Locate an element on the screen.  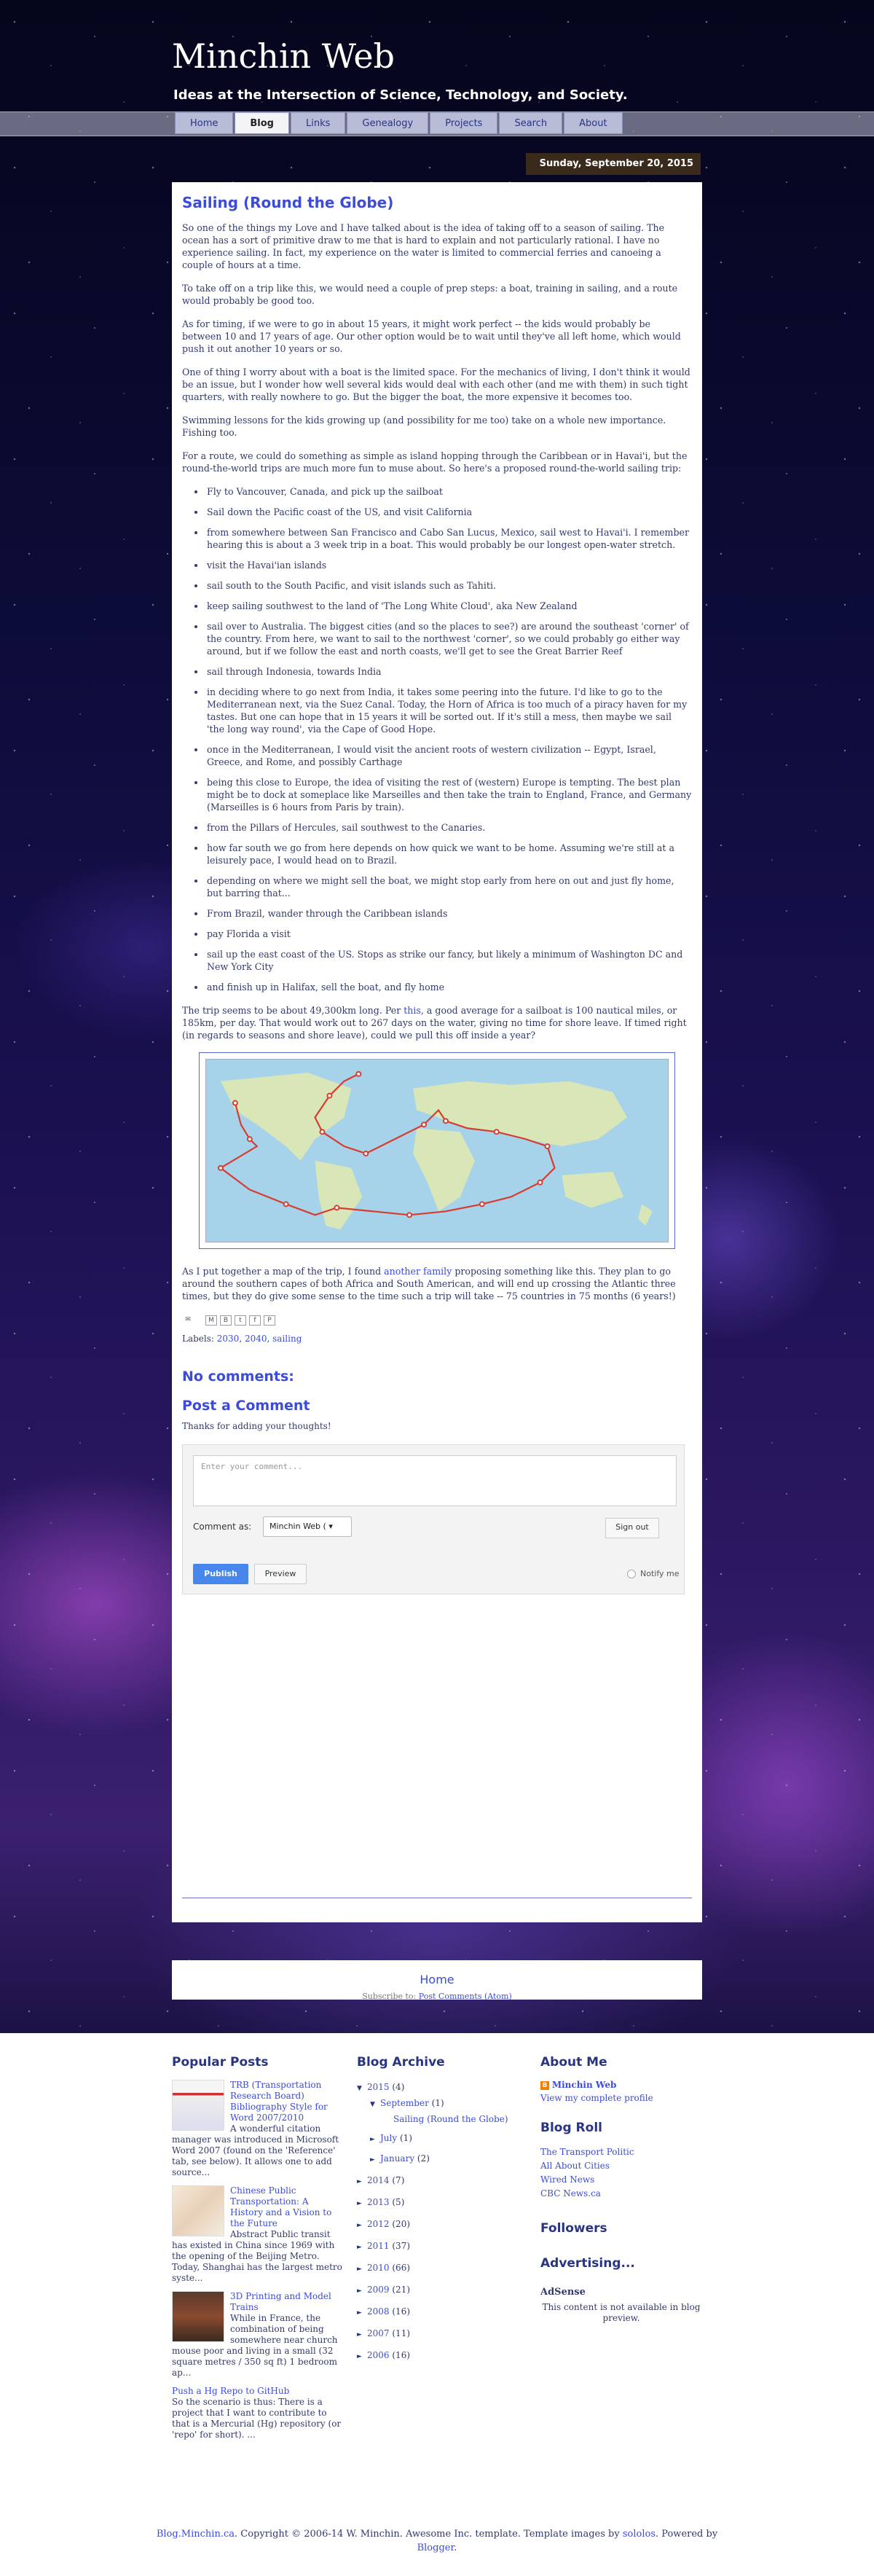
tab-home: Home is located at coordinates (205, 123).